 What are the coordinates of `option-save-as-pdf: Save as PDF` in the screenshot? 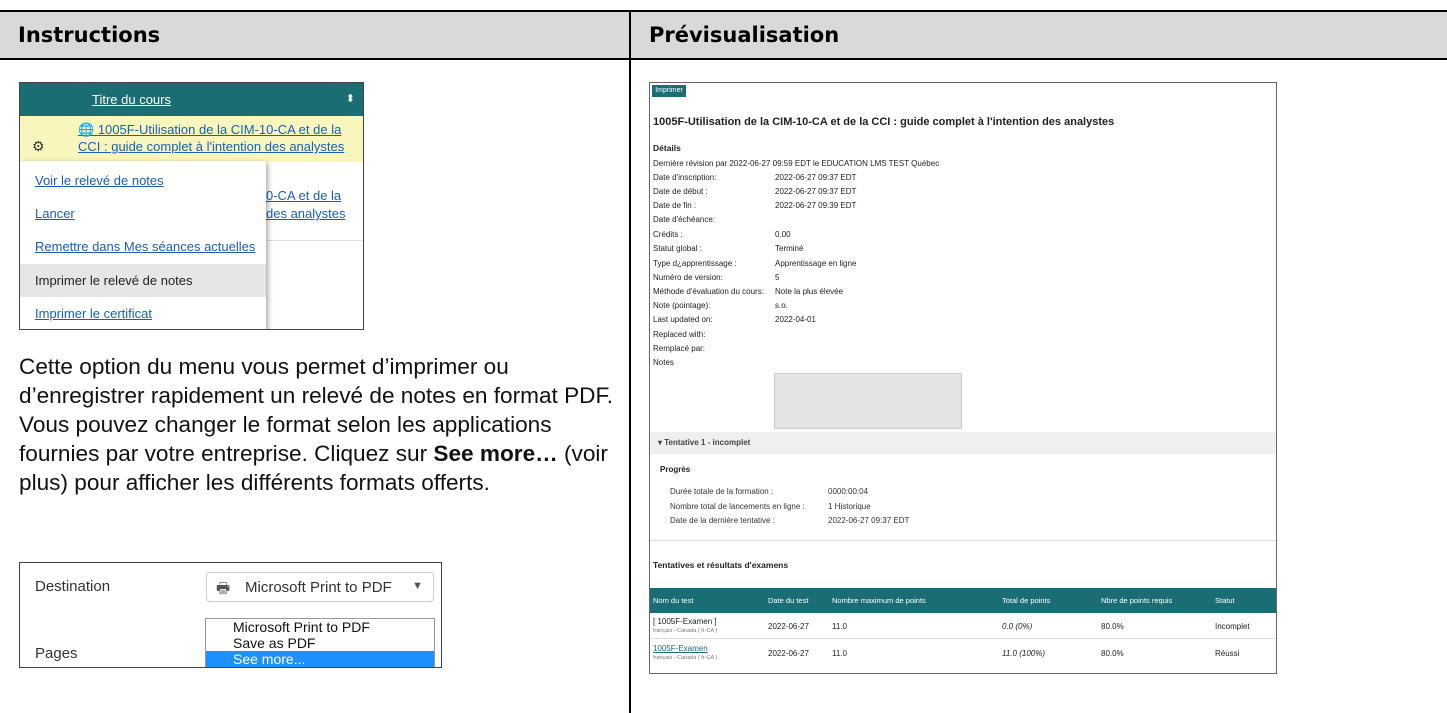 It's located at (320, 643).